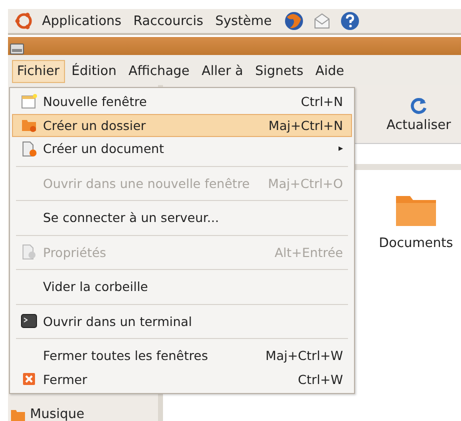 The image size is (461, 421). Describe the element at coordinates (294, 21) in the screenshot. I see `globe-icon` at that location.